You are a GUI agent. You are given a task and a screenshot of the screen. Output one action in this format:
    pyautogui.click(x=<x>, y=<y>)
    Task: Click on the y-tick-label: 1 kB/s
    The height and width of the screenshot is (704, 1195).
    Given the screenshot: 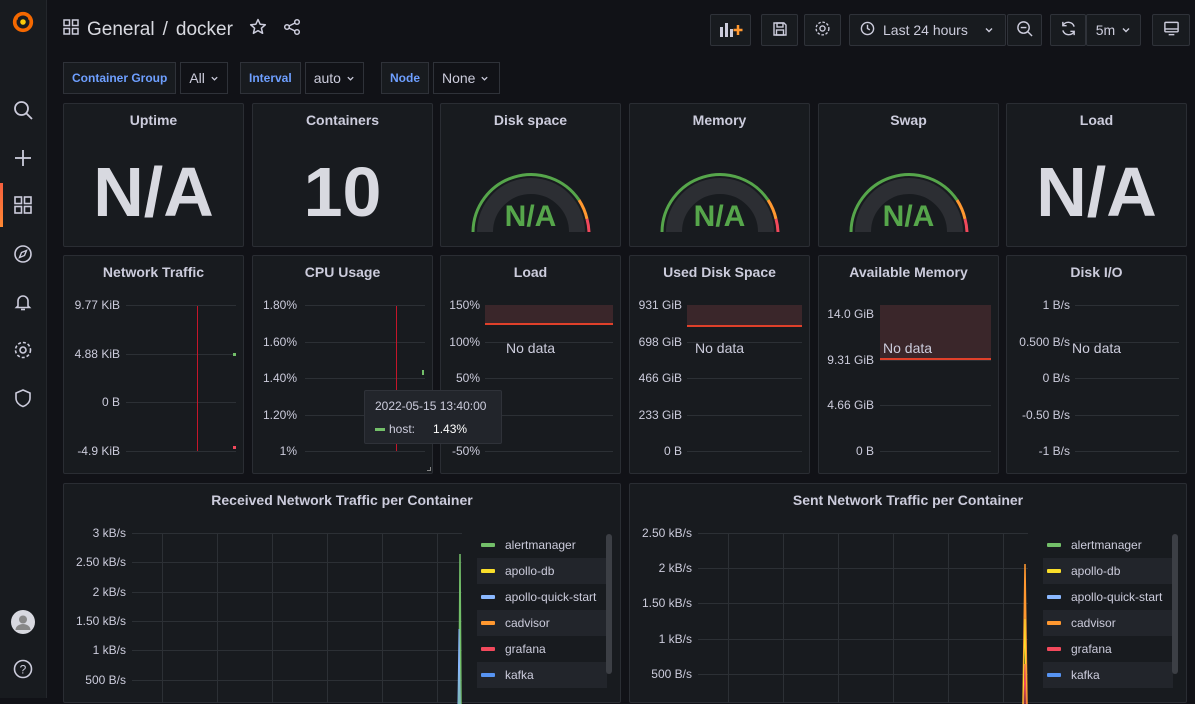 What is the action you would take?
    pyautogui.click(x=109, y=650)
    